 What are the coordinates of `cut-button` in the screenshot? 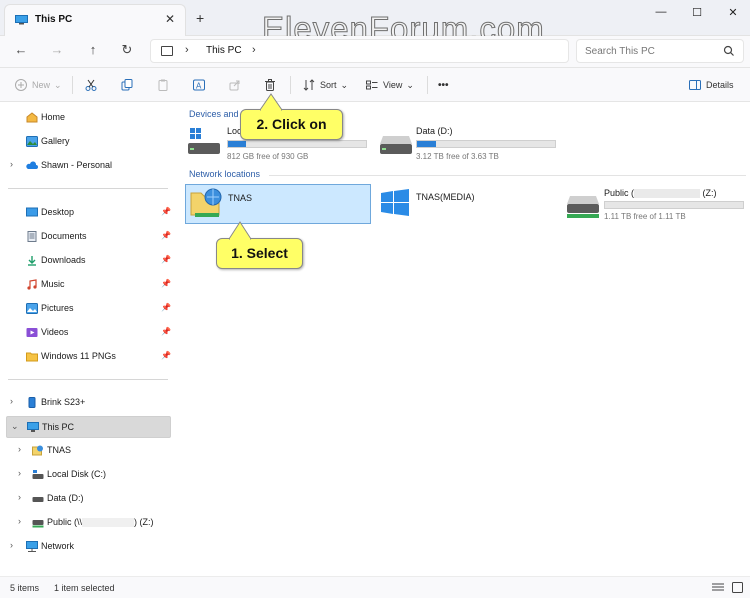 It's located at (91, 85).